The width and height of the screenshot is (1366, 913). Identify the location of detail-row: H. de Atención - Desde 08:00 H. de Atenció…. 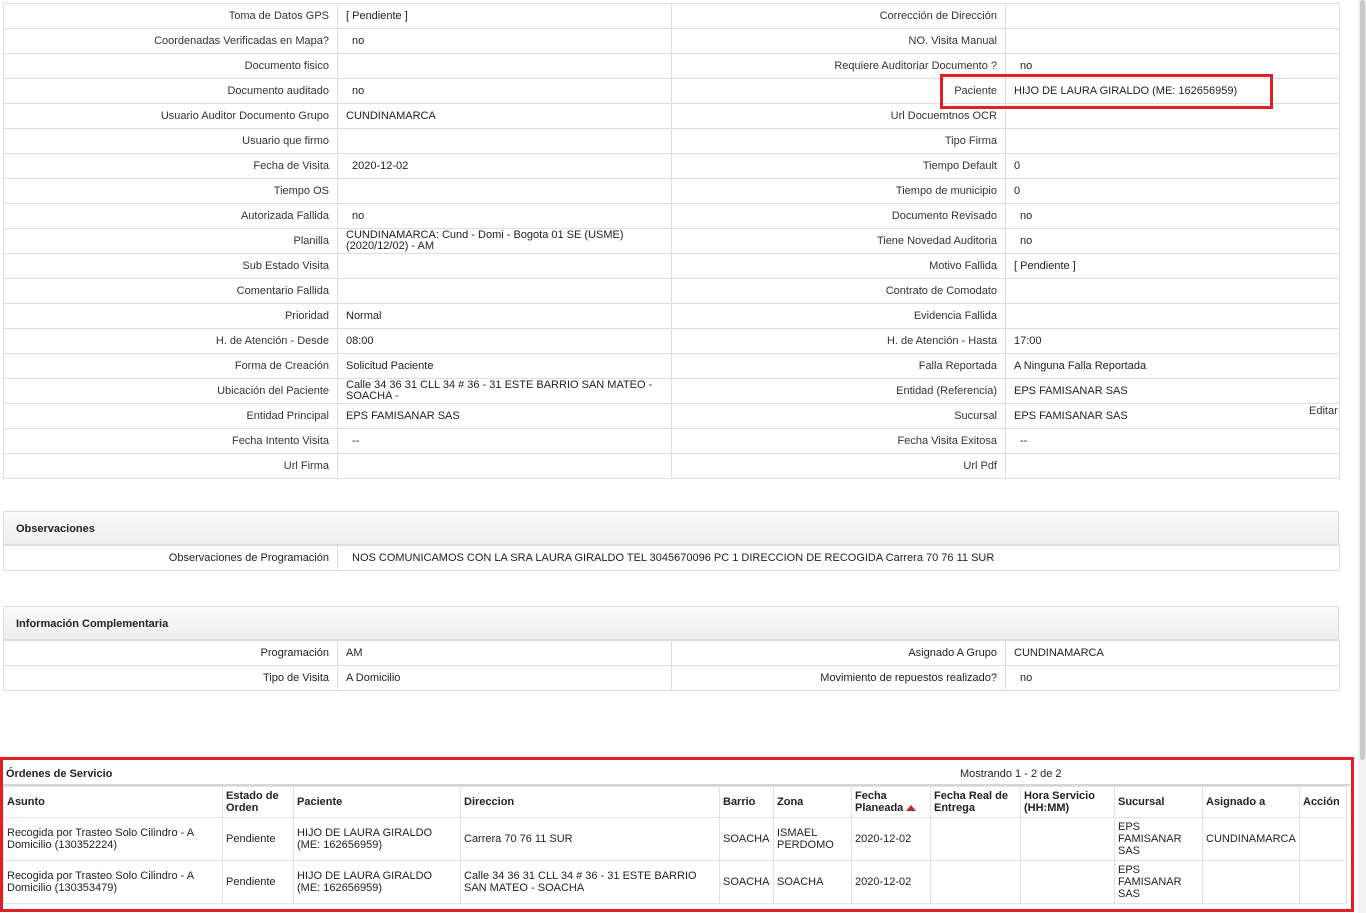
(671, 341).